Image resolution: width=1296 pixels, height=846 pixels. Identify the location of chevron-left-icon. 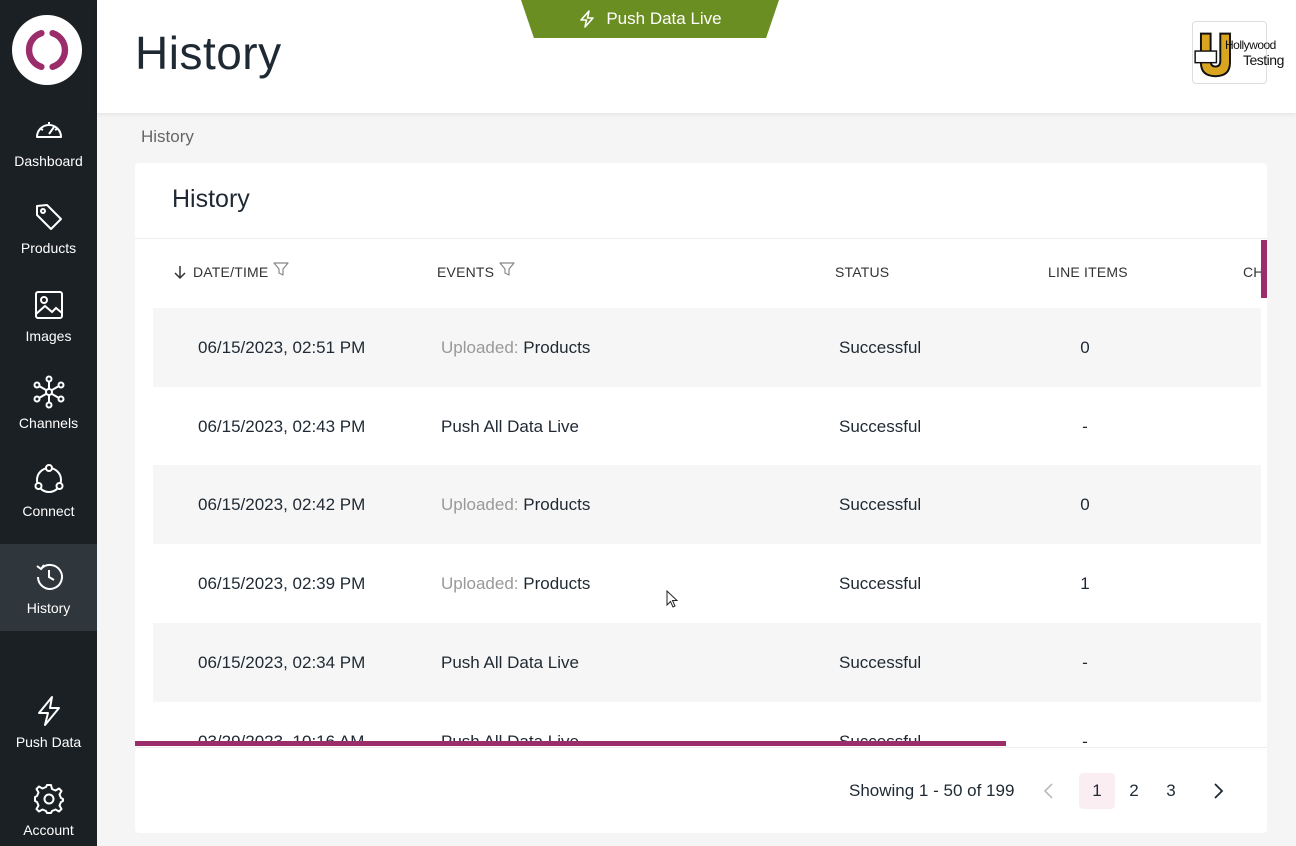
(1048, 791).